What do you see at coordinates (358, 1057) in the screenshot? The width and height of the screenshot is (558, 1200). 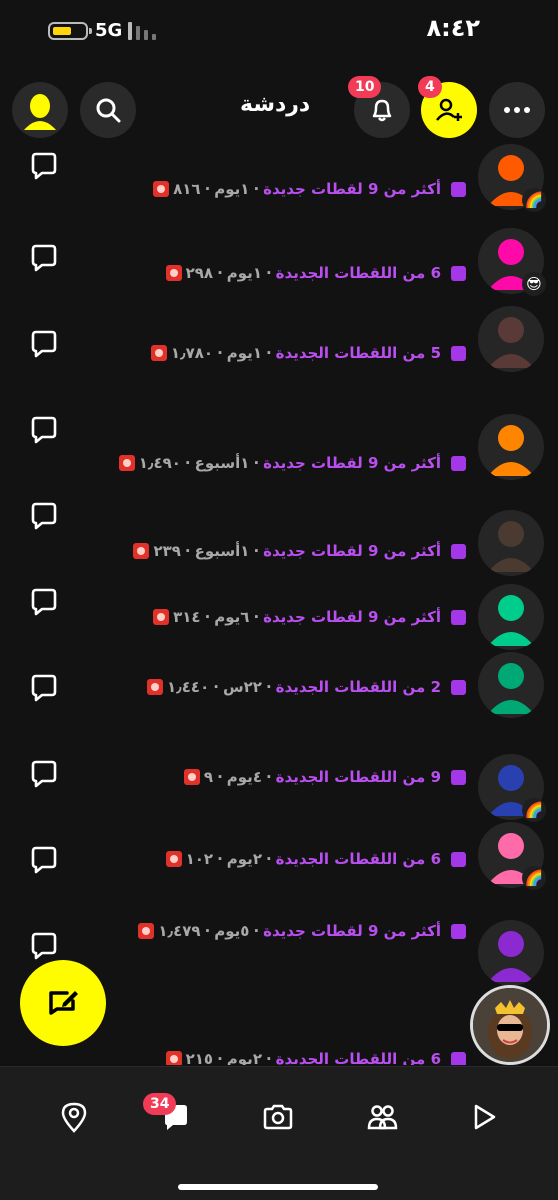 I see `new-snaps-text: 6 من اللقطات الجديدة` at bounding box center [358, 1057].